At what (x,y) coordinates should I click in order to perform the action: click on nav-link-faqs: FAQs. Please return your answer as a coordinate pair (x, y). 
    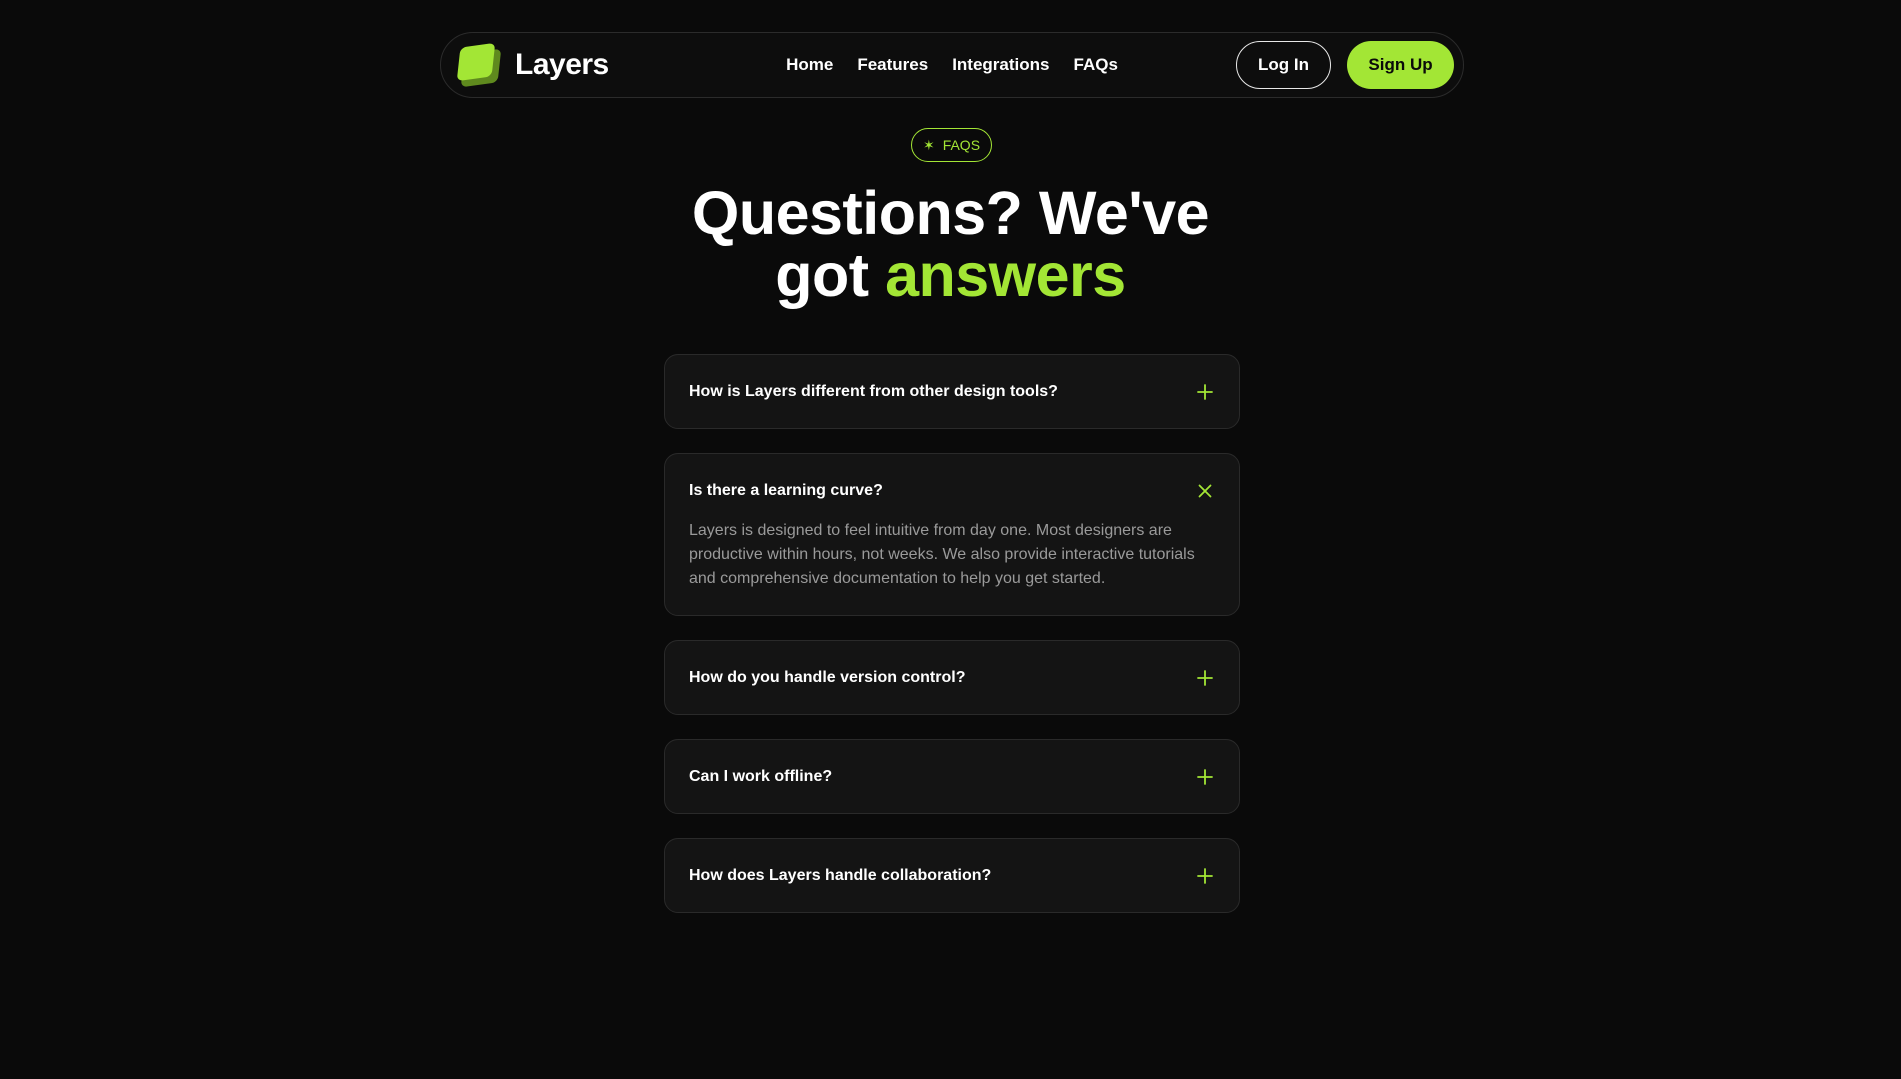
    Looking at the image, I should click on (1096, 65).